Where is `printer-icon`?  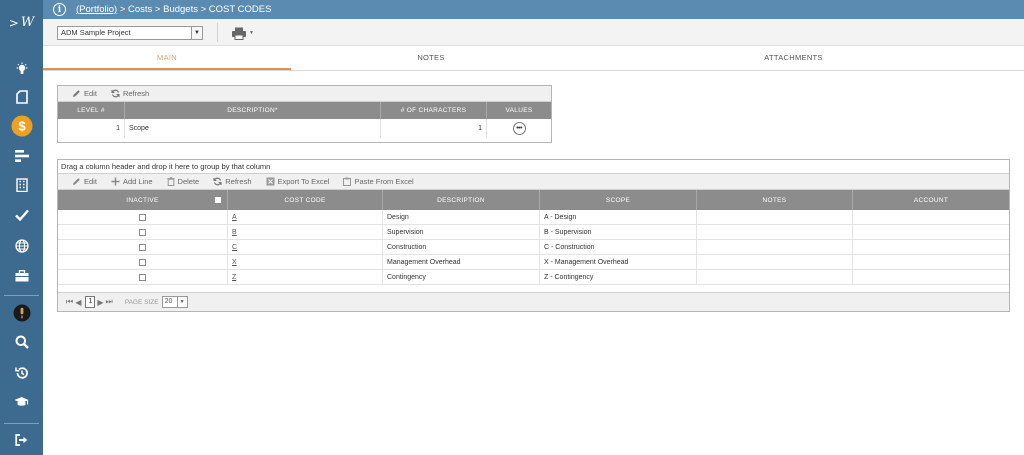
printer-icon is located at coordinates (239, 33).